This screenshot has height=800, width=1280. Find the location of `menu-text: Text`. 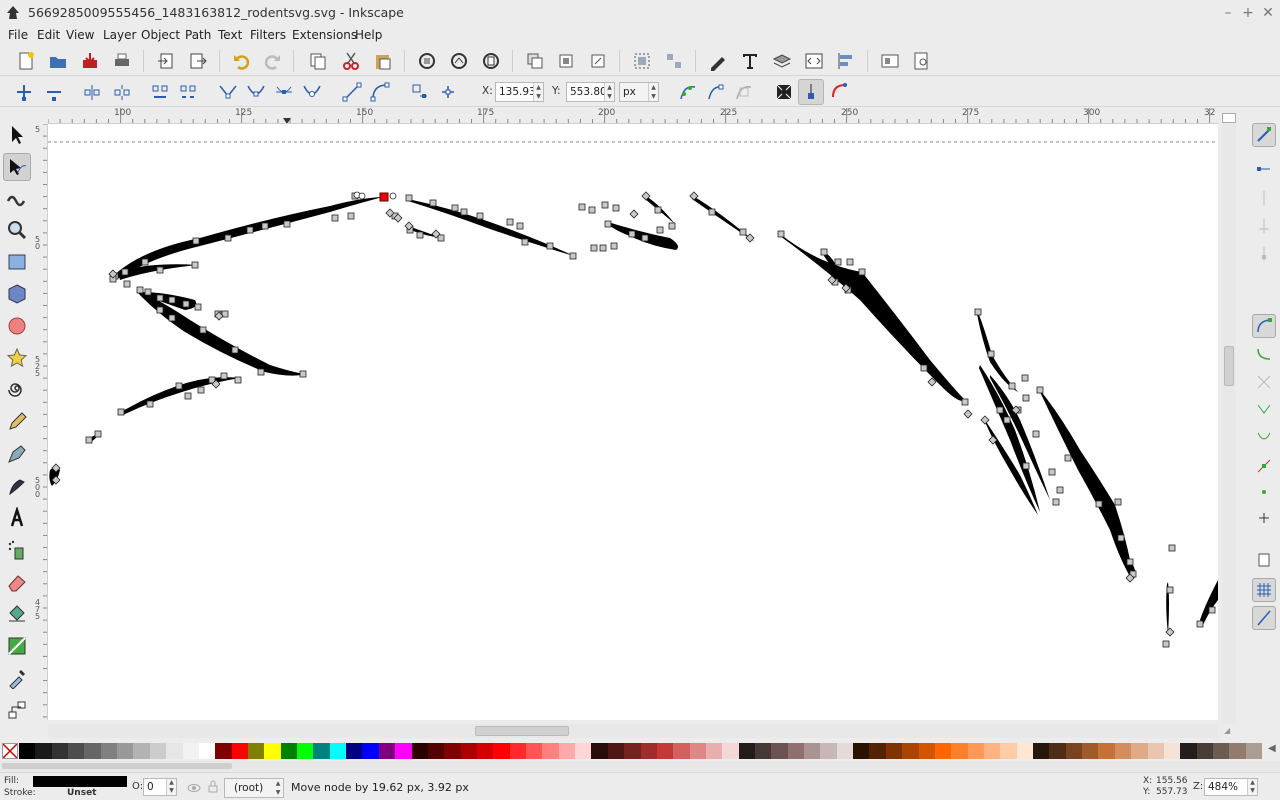

menu-text: Text is located at coordinates (230, 35).